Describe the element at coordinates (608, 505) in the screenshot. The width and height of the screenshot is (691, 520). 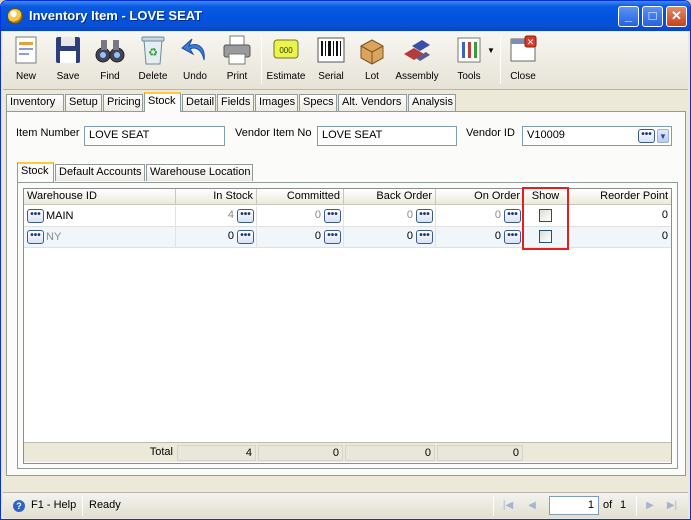
I see `of-label: of` at that location.